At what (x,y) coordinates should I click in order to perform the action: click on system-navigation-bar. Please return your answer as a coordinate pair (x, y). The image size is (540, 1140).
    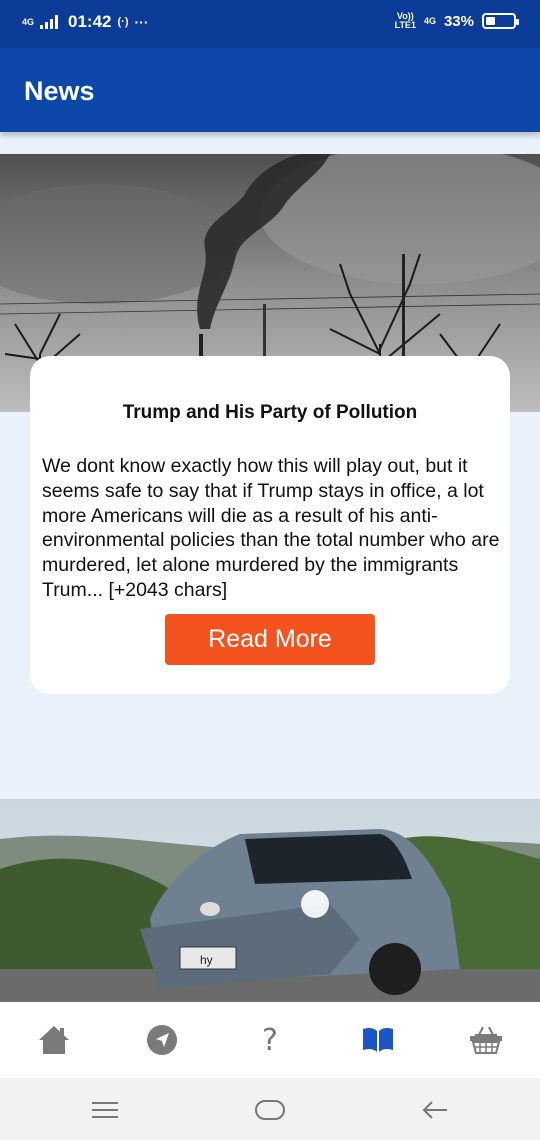
    Looking at the image, I should click on (270, 1109).